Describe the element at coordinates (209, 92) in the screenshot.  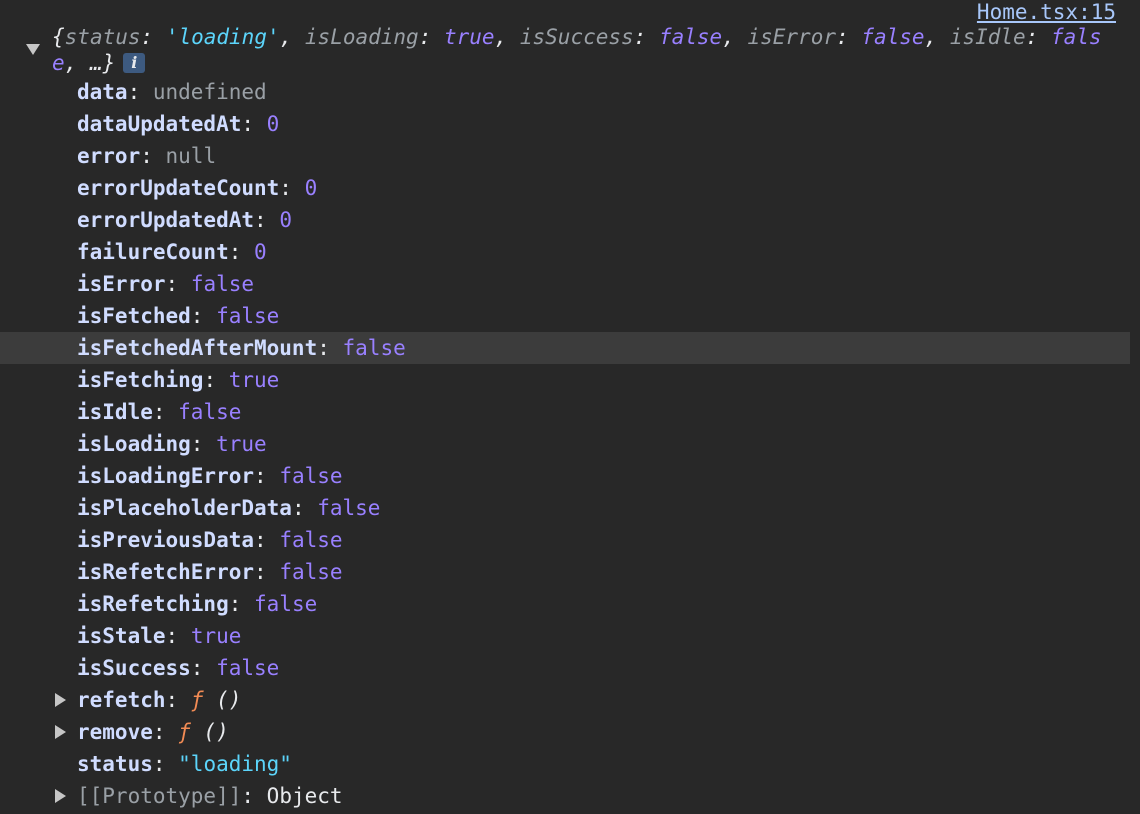
I see `property-value: undefined` at that location.